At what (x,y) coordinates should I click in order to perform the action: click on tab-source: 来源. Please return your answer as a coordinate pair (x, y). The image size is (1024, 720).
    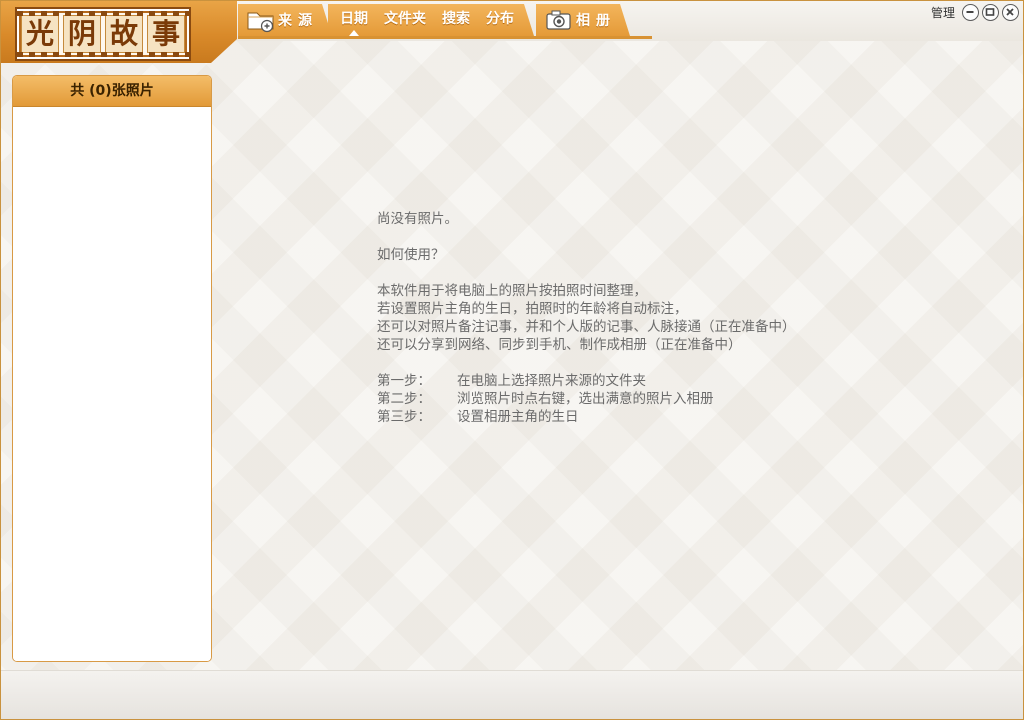
    Looking at the image, I should click on (285, 20).